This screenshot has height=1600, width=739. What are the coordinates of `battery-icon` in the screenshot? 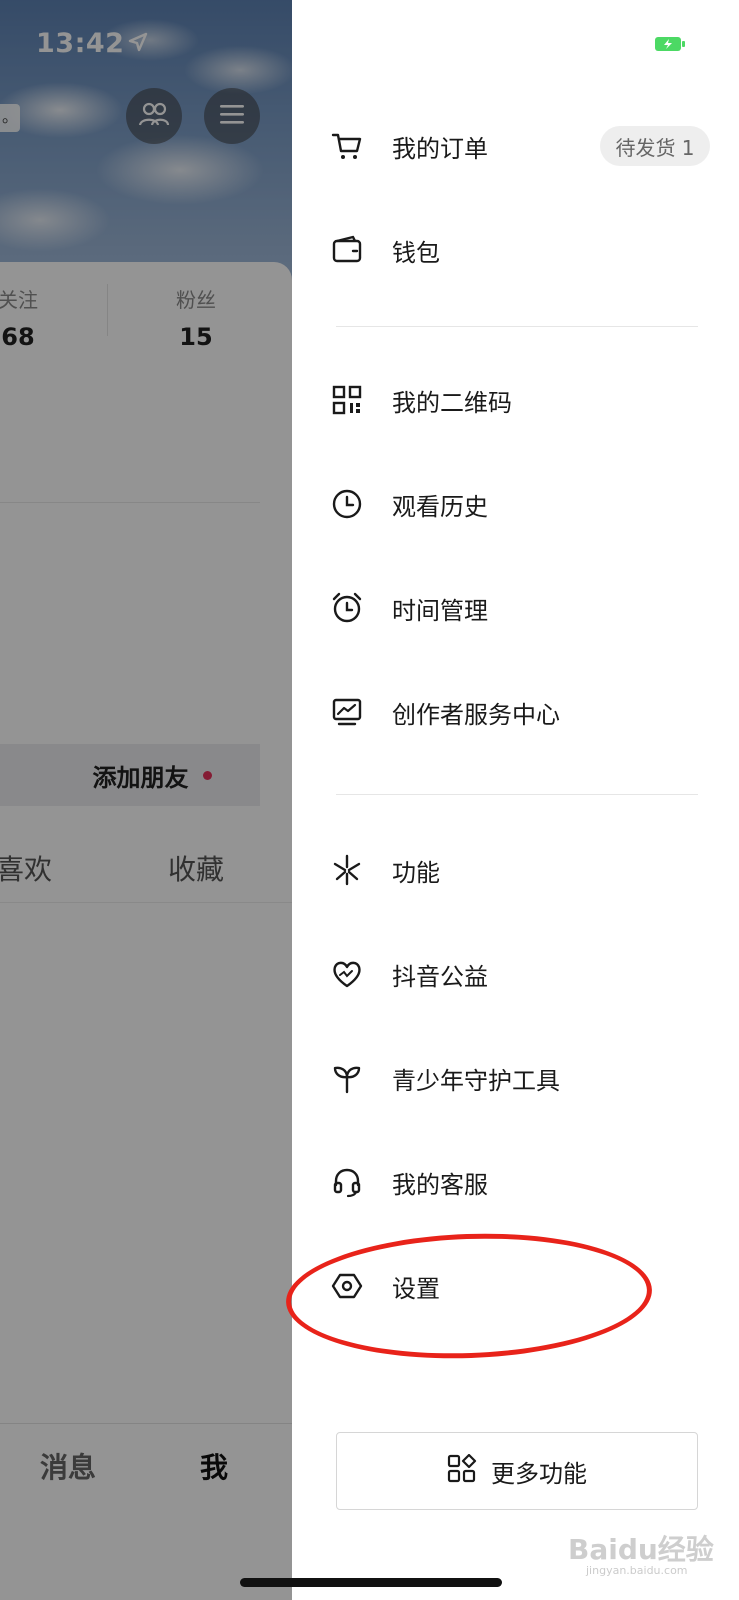 It's located at (670, 44).